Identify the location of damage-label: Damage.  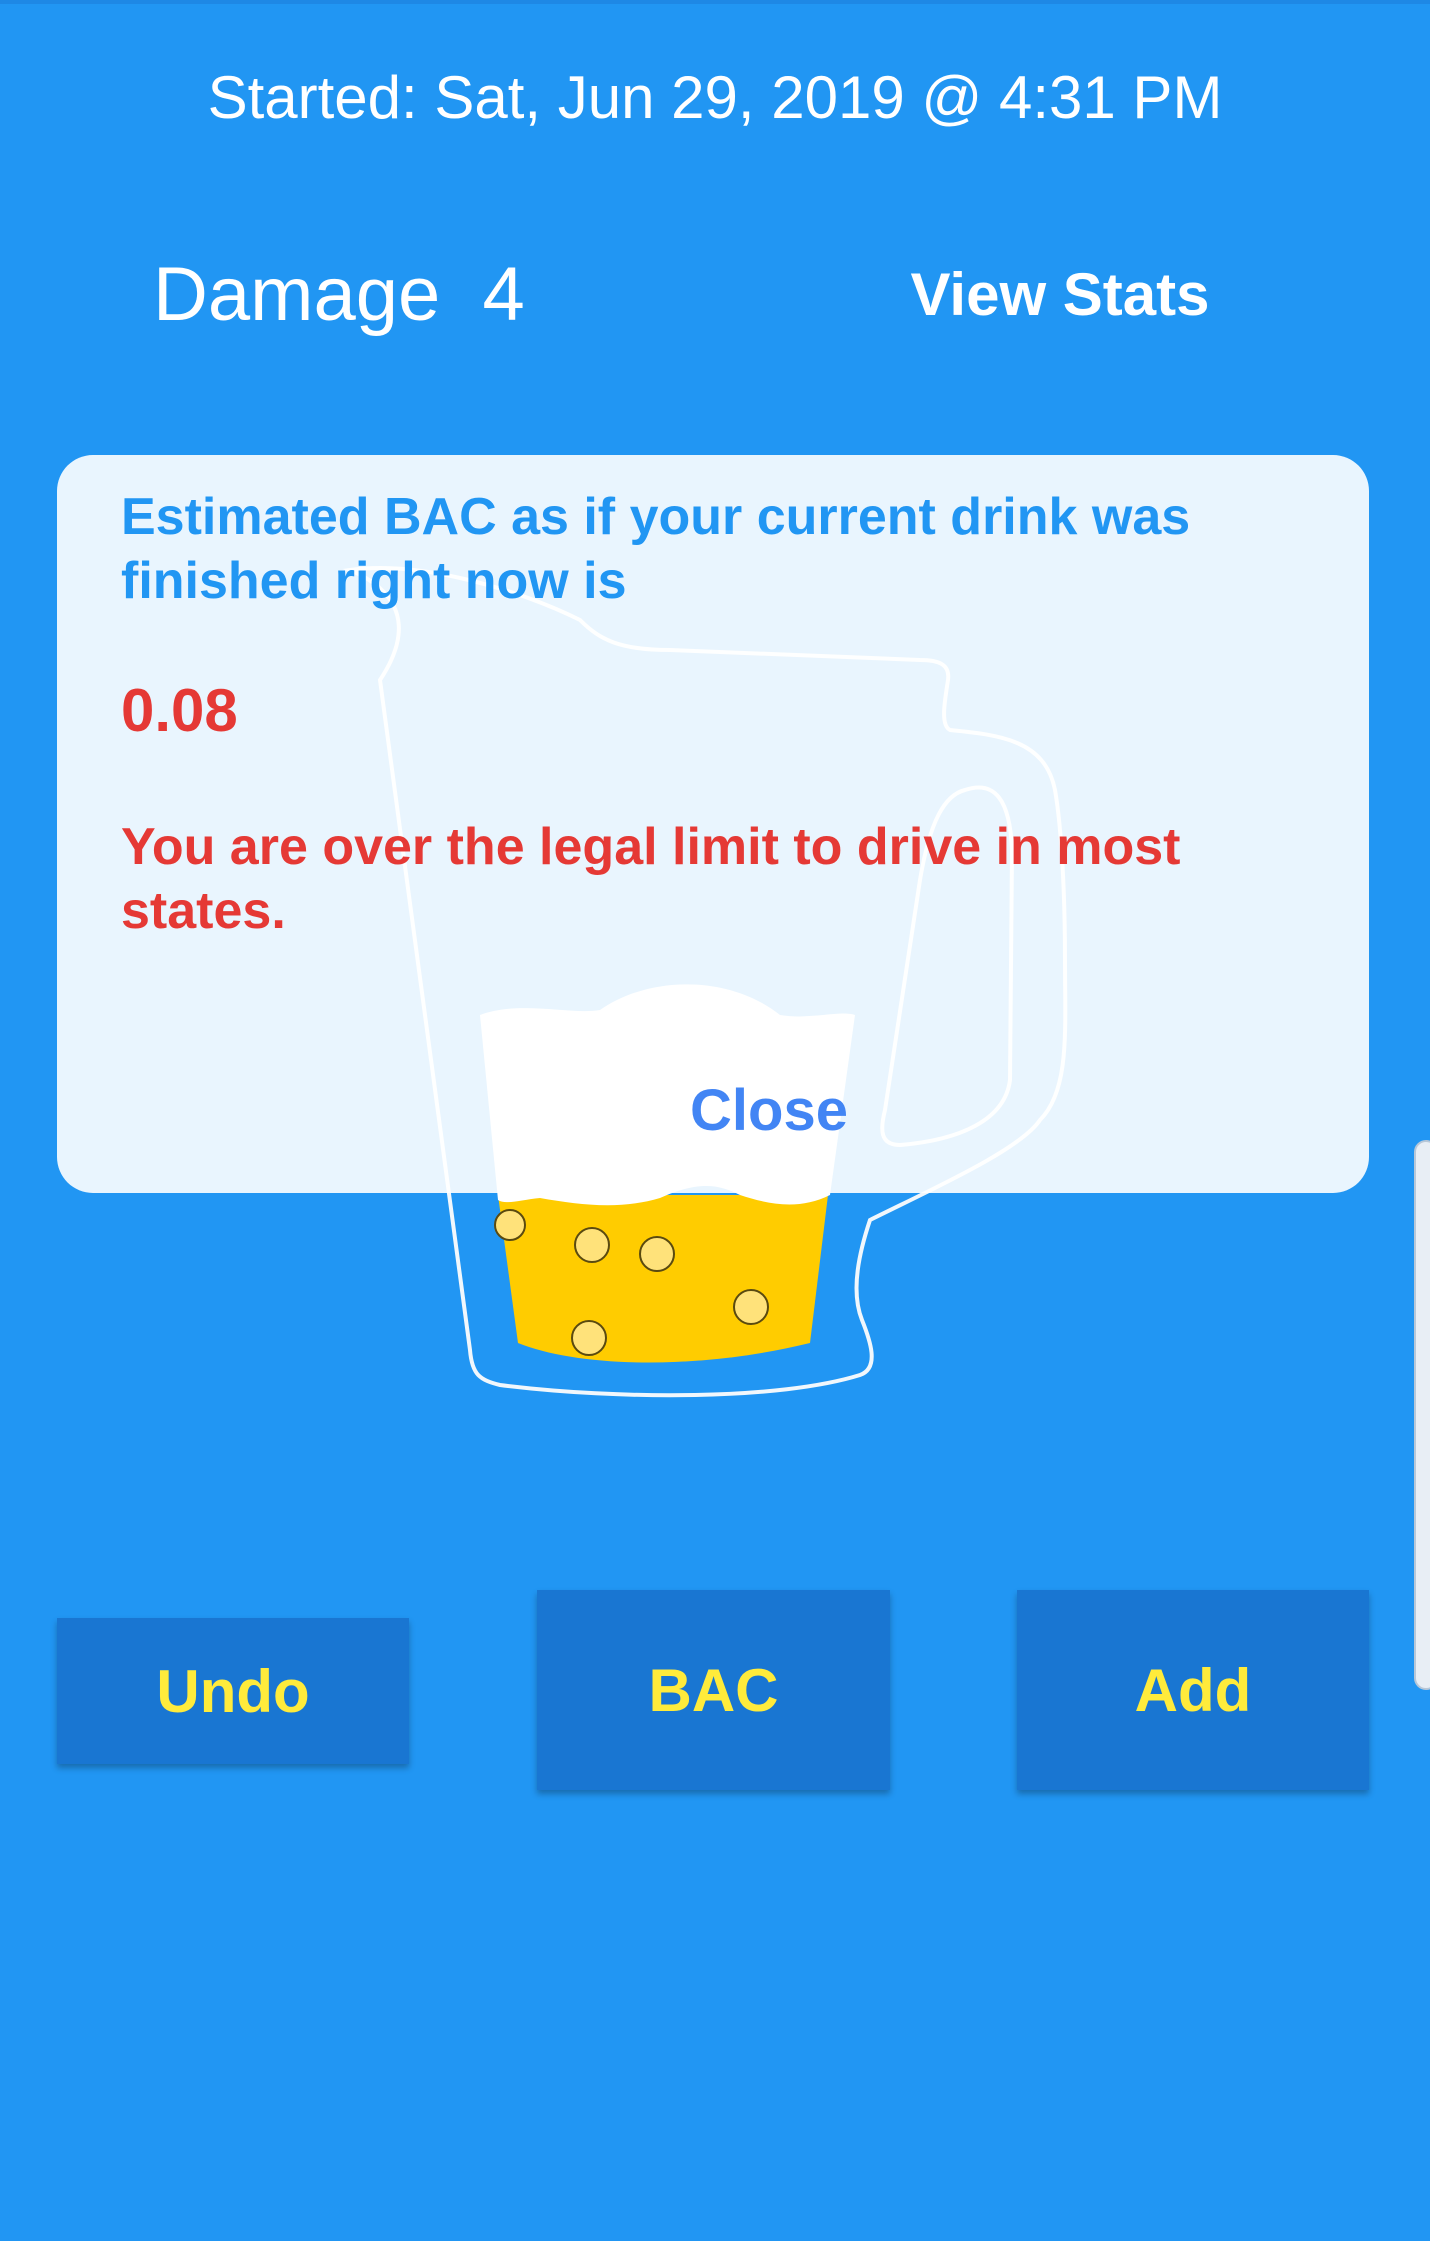
(297, 294).